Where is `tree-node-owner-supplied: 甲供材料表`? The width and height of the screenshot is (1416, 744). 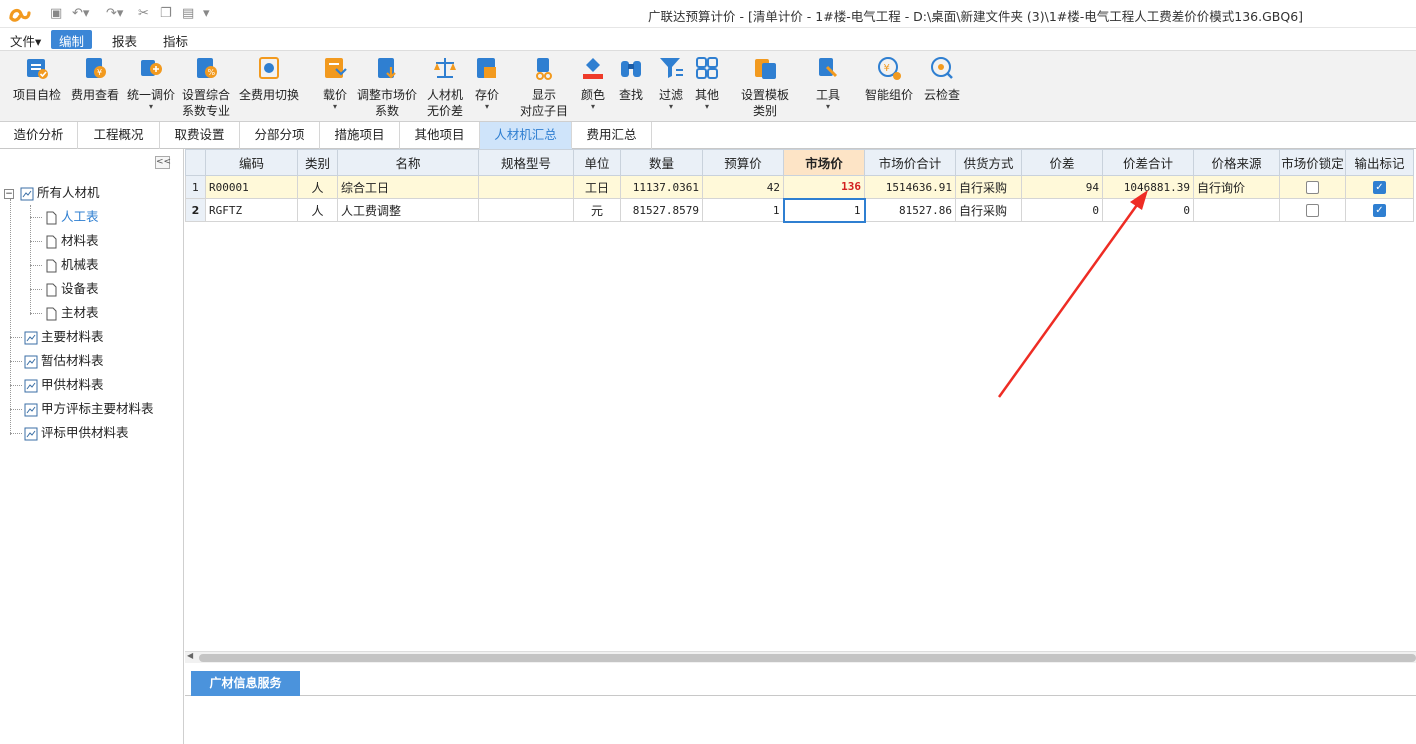
tree-node-owner-supplied: 甲供材料表 is located at coordinates (64, 385).